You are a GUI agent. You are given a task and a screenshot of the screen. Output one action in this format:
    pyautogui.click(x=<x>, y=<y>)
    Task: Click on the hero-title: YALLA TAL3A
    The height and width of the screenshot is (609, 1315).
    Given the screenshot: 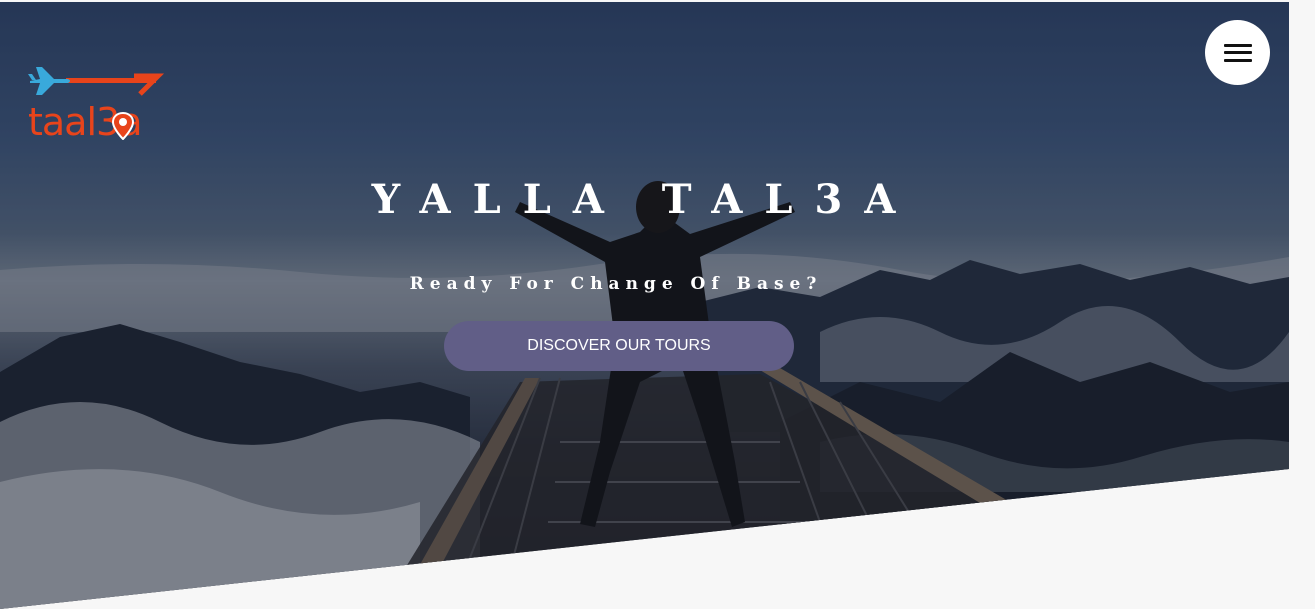 What is the action you would take?
    pyautogui.click(x=644, y=199)
    